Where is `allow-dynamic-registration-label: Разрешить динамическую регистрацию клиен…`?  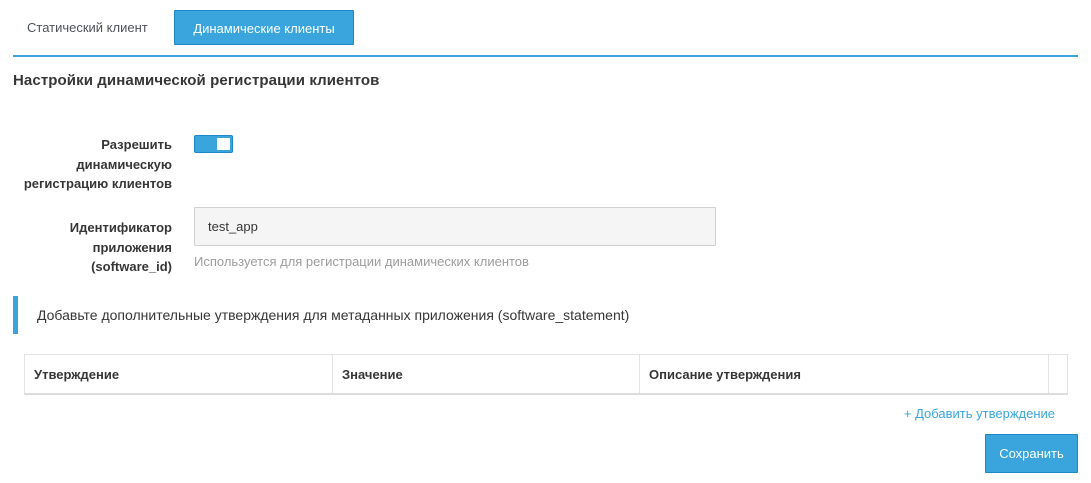
allow-dynamic-registration-label: Разрешить динамическую регистрацию клиен… is located at coordinates (87, 164).